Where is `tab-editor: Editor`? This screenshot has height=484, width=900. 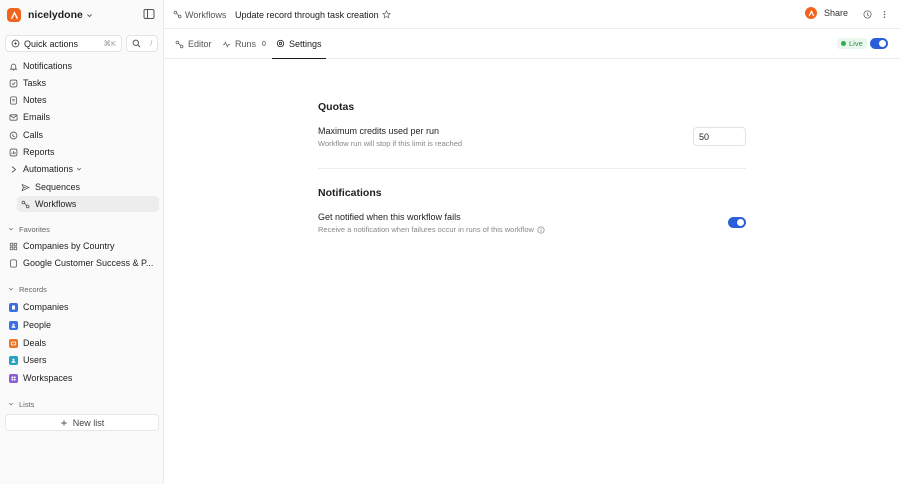 tab-editor: Editor is located at coordinates (193, 44).